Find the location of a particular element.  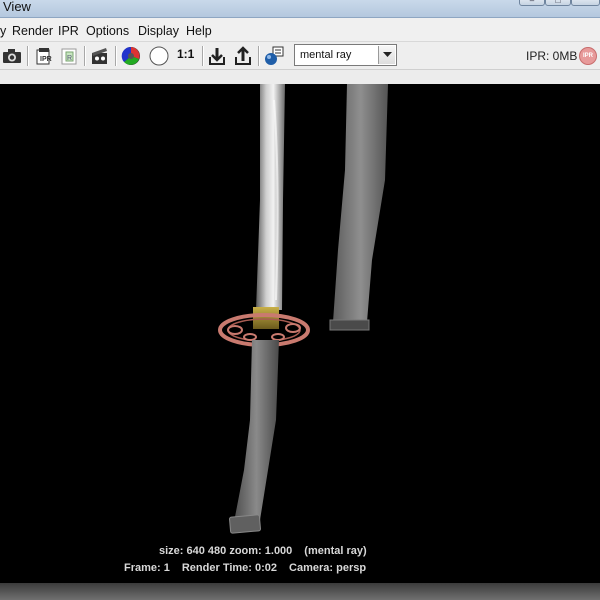

ipr-memory-status: IPR: 0MB is located at coordinates (552, 56).